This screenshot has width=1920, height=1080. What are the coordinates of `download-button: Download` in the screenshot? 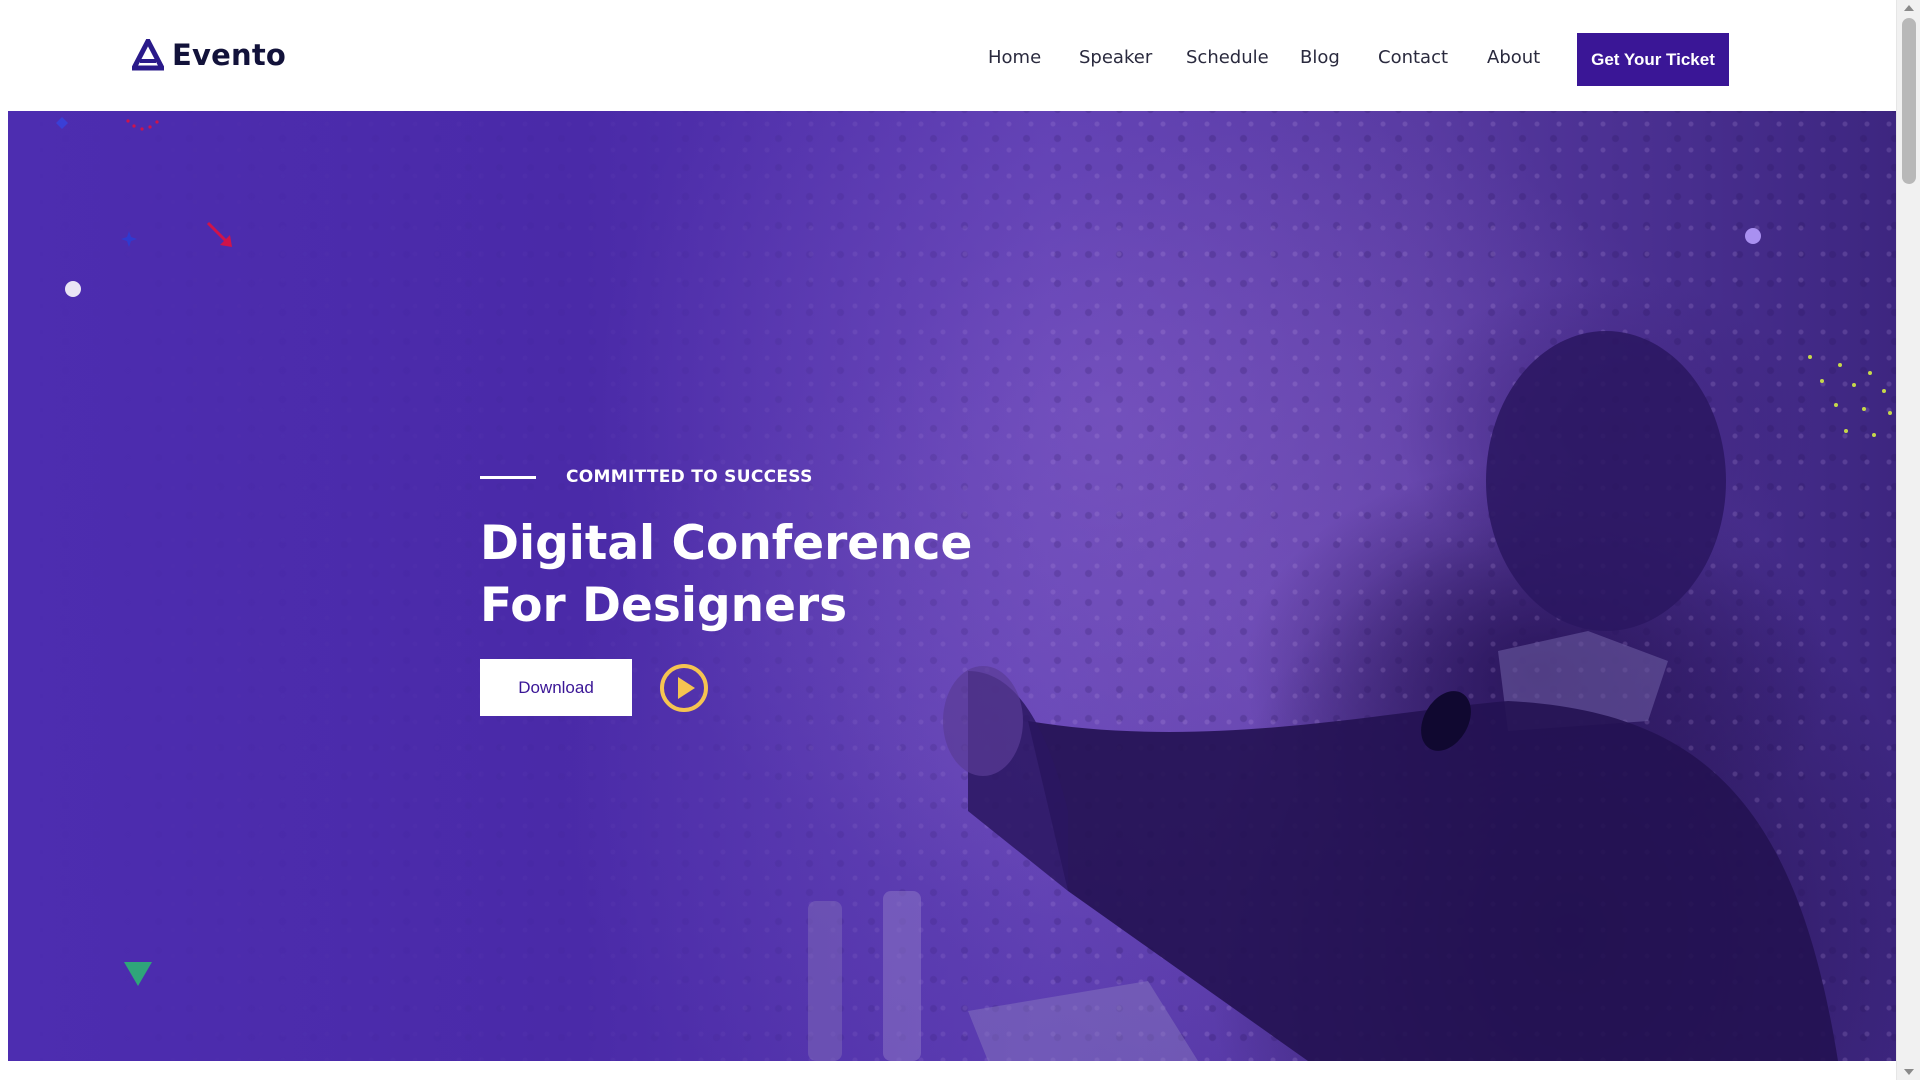 It's located at (556, 687).